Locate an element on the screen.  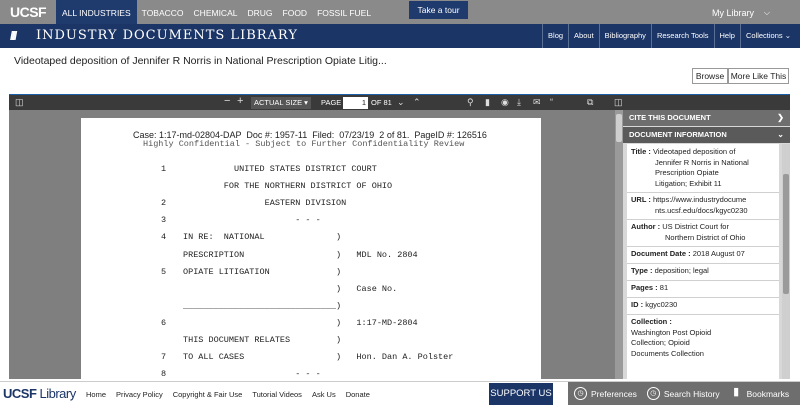
side-panel-scrollbar is located at coordinates (786, 261).